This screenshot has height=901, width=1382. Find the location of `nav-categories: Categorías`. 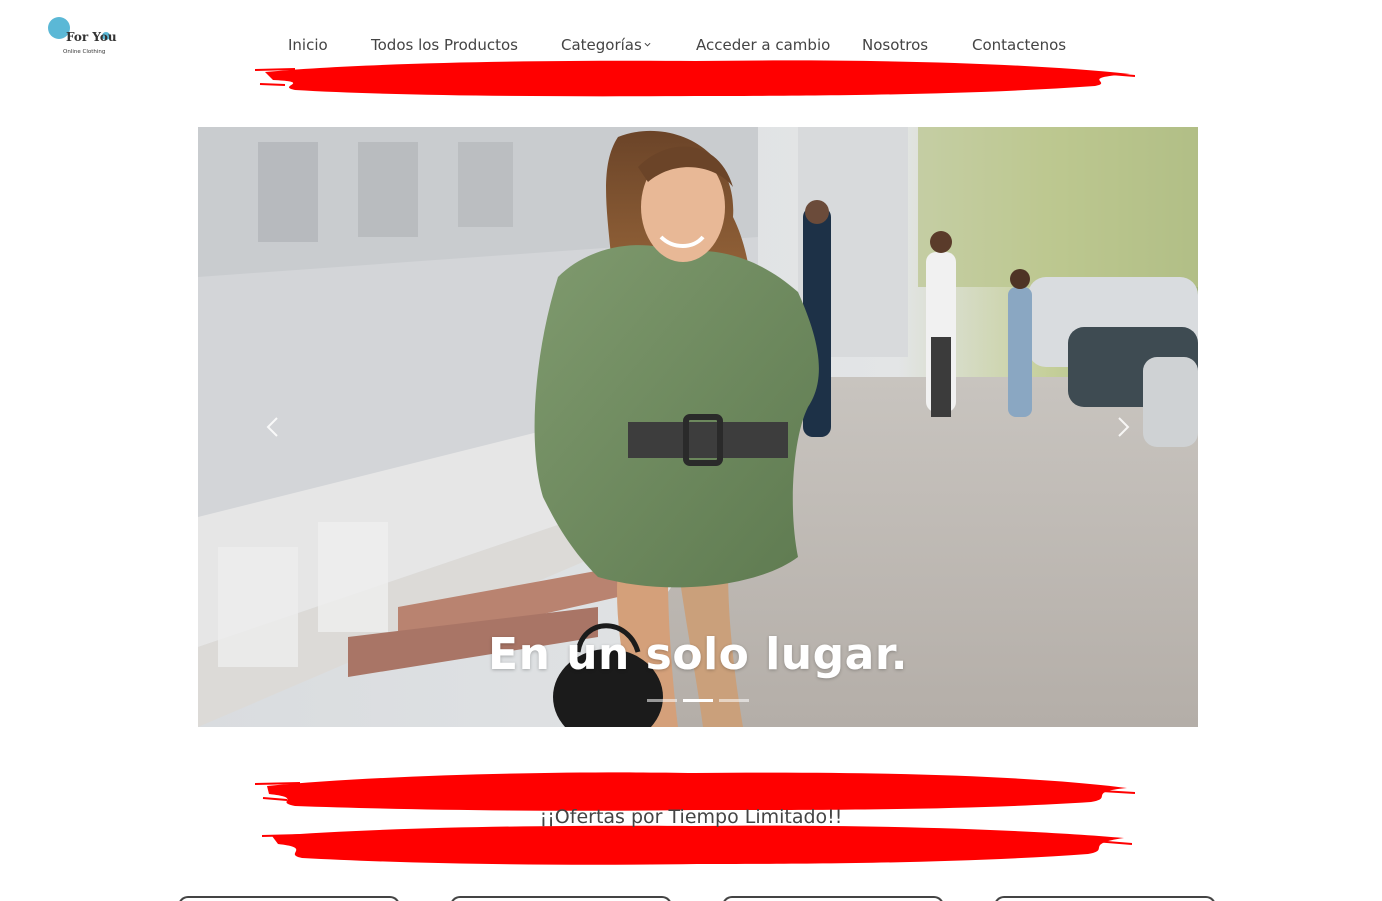

nav-categories: Categorías is located at coordinates (606, 45).